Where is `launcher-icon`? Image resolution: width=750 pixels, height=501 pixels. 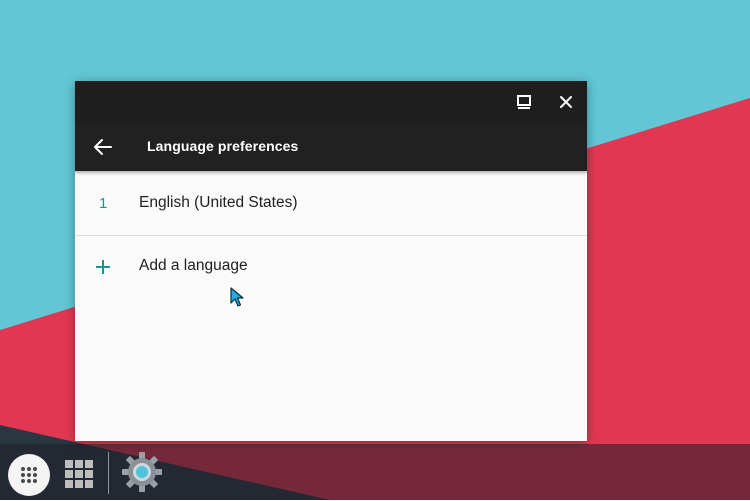 launcher-icon is located at coordinates (29, 475).